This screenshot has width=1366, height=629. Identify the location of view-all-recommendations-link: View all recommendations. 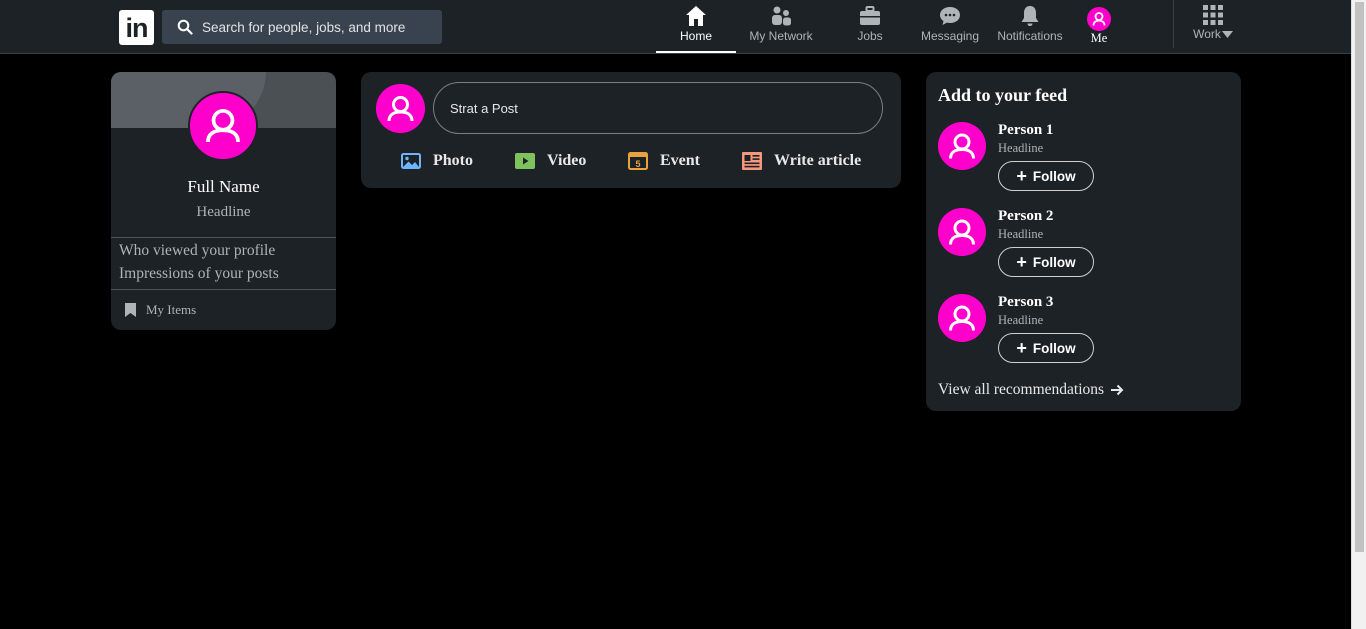
(1031, 390).